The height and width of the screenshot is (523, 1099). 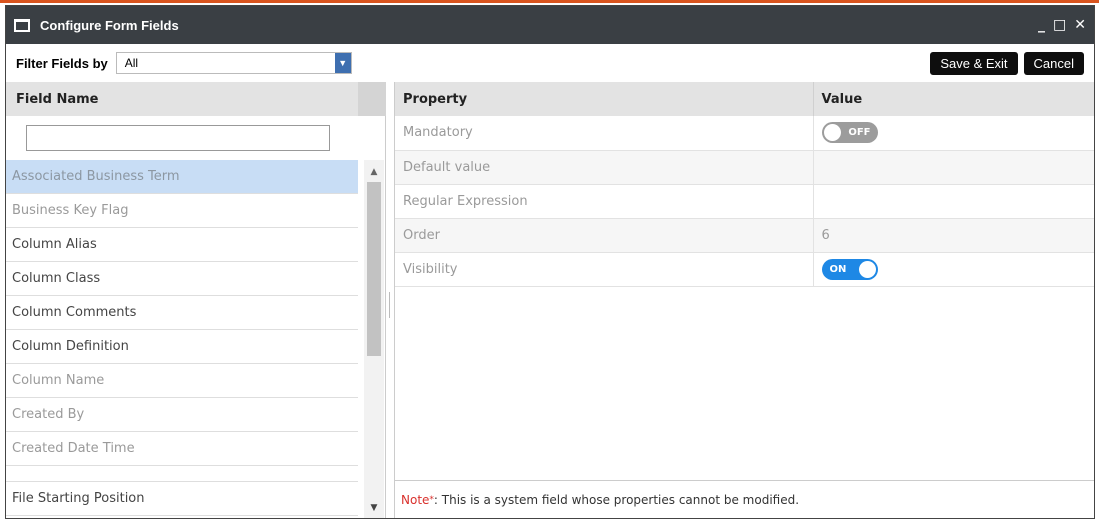 I want to click on list-item-label: Associated Business Term, so click(x=96, y=176).